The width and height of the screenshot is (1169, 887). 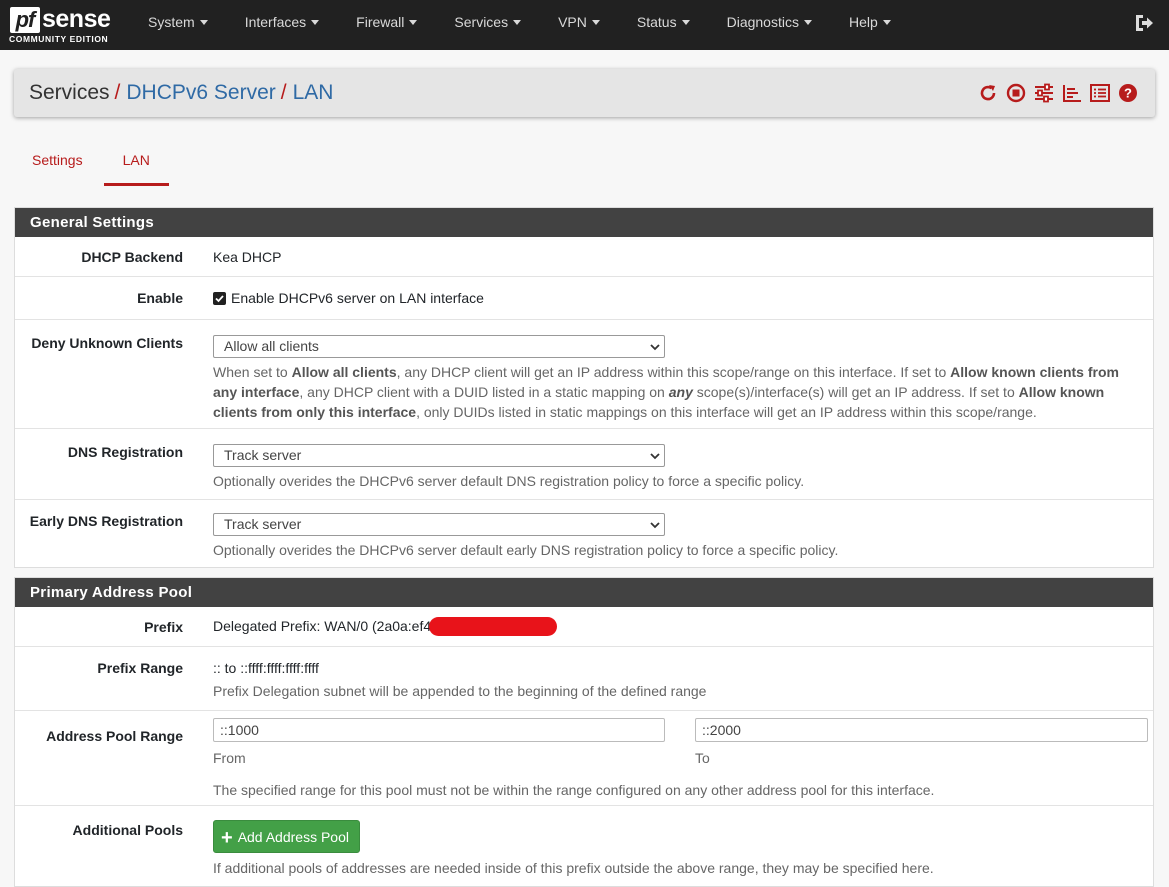 What do you see at coordinates (1072, 93) in the screenshot?
I see `chart-icon` at bounding box center [1072, 93].